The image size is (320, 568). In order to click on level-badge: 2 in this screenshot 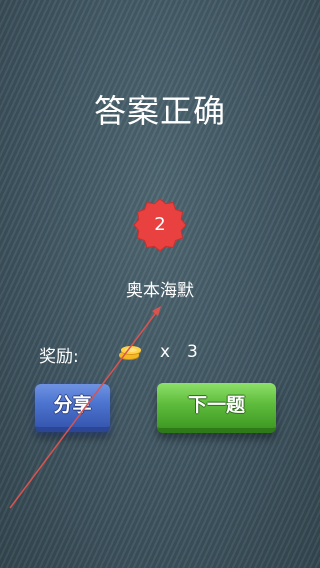, I will do `click(160, 225)`.